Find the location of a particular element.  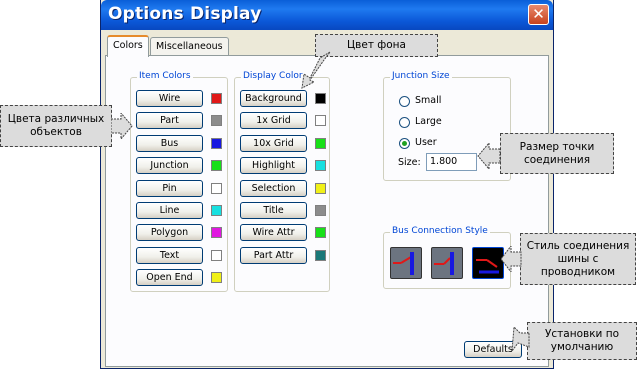

callout-object-colors-text: Цвета различных объектов is located at coordinates (56, 125).